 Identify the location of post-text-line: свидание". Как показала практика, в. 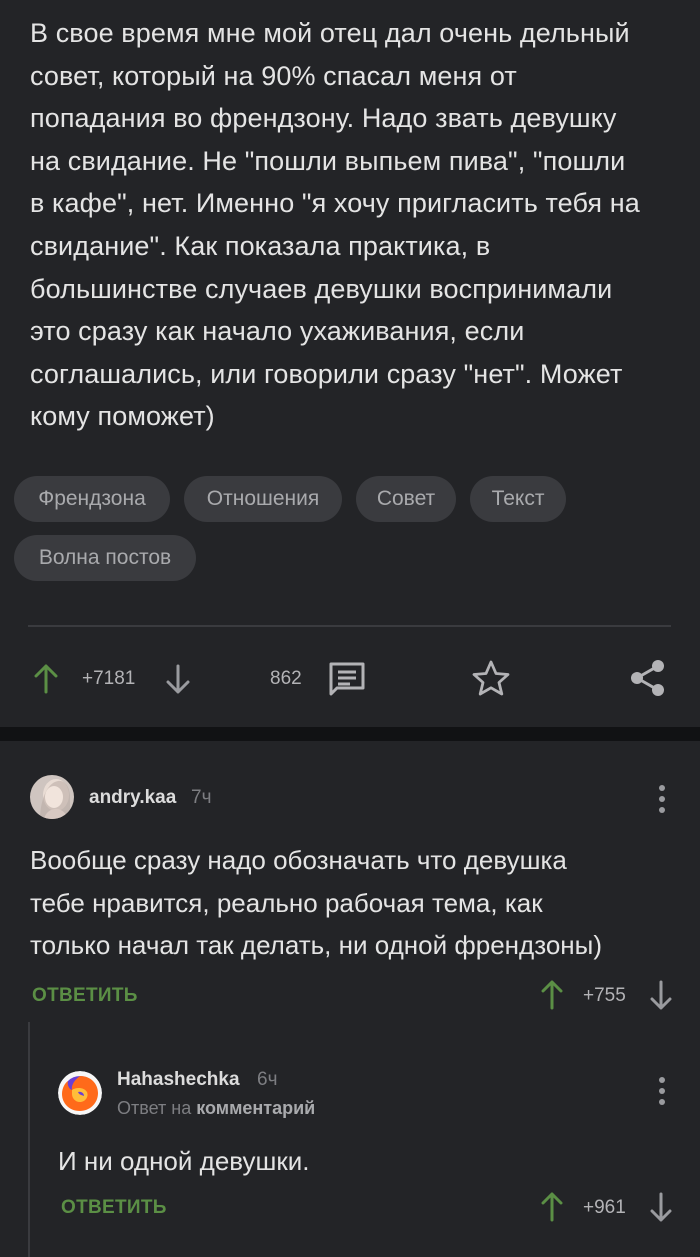
(260, 245).